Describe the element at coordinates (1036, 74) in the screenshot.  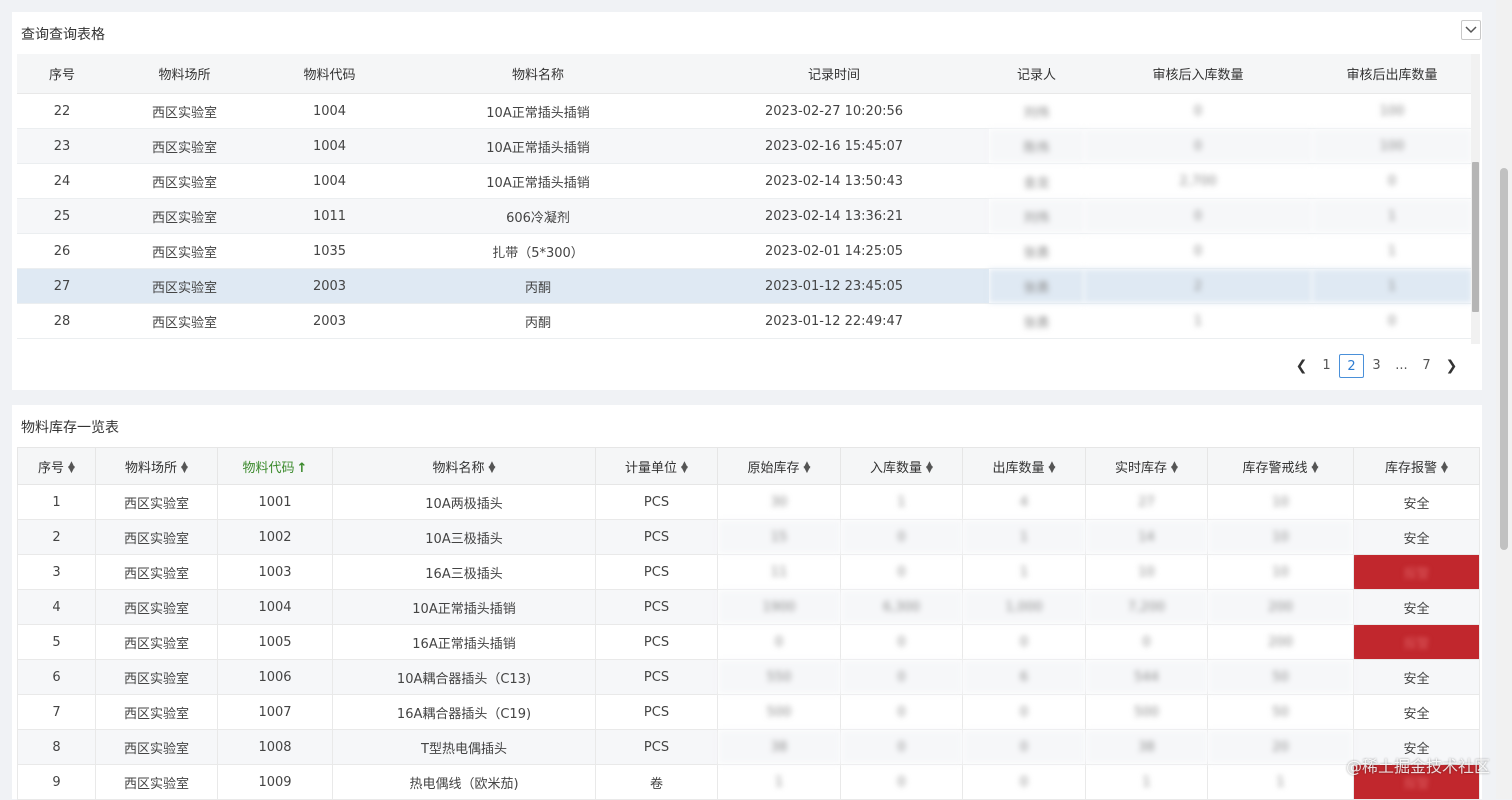
I see `column-header: 记录人` at that location.